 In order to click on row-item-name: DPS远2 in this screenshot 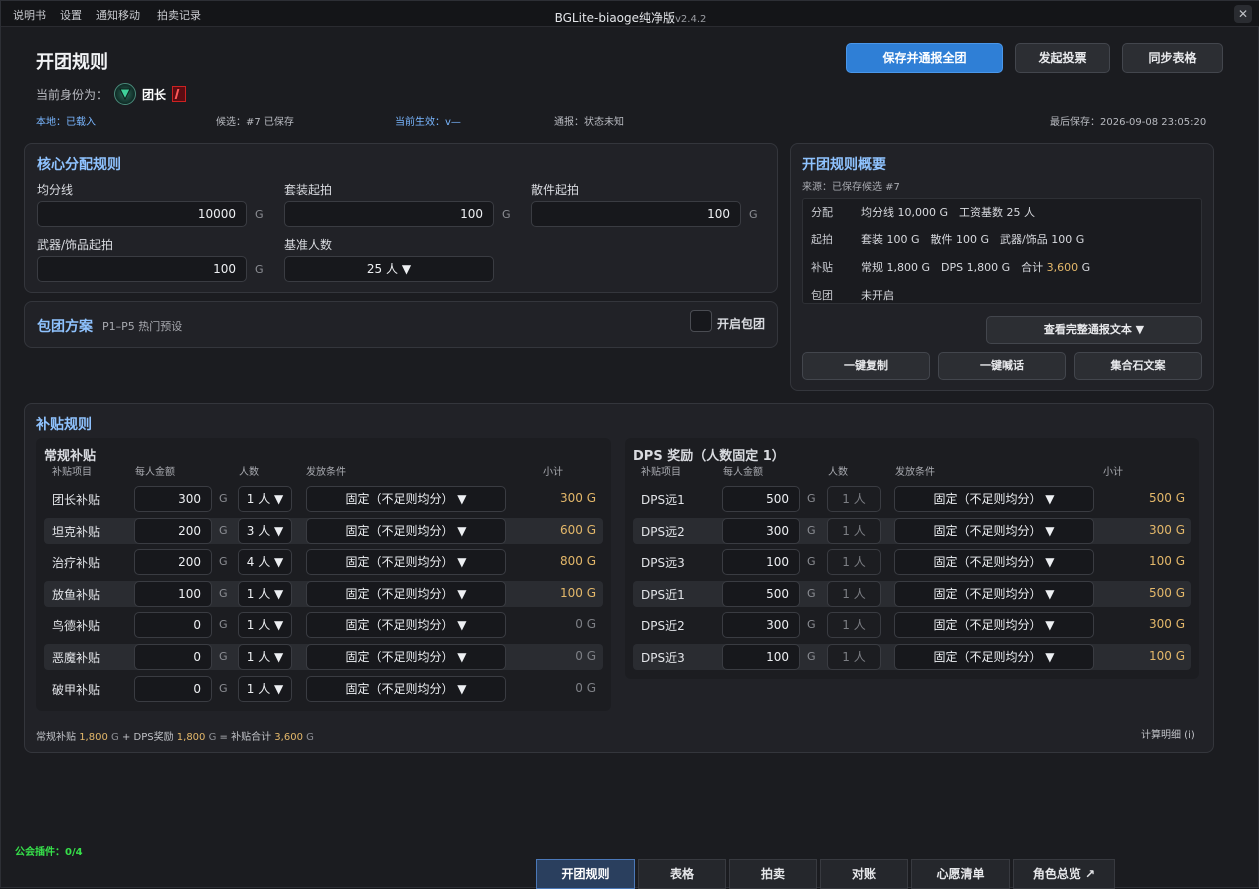, I will do `click(663, 531)`.